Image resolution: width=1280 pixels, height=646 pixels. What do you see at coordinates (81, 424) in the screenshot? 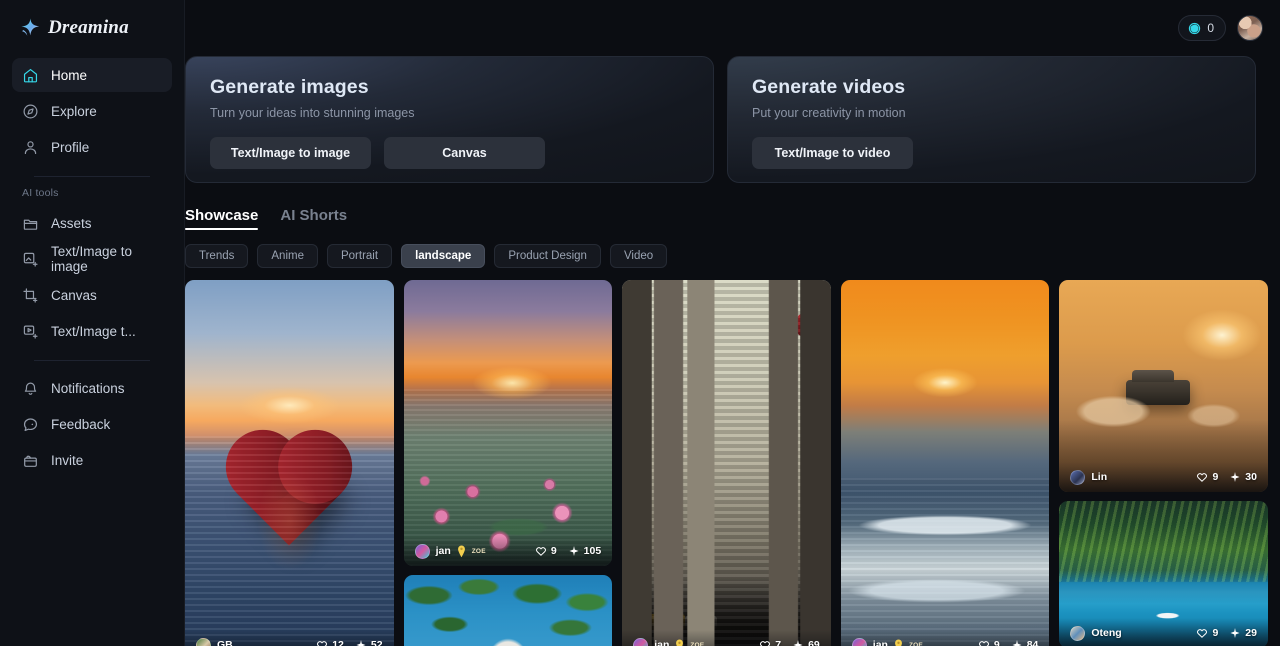
I see `sidebar-item-label: Feedback` at bounding box center [81, 424].